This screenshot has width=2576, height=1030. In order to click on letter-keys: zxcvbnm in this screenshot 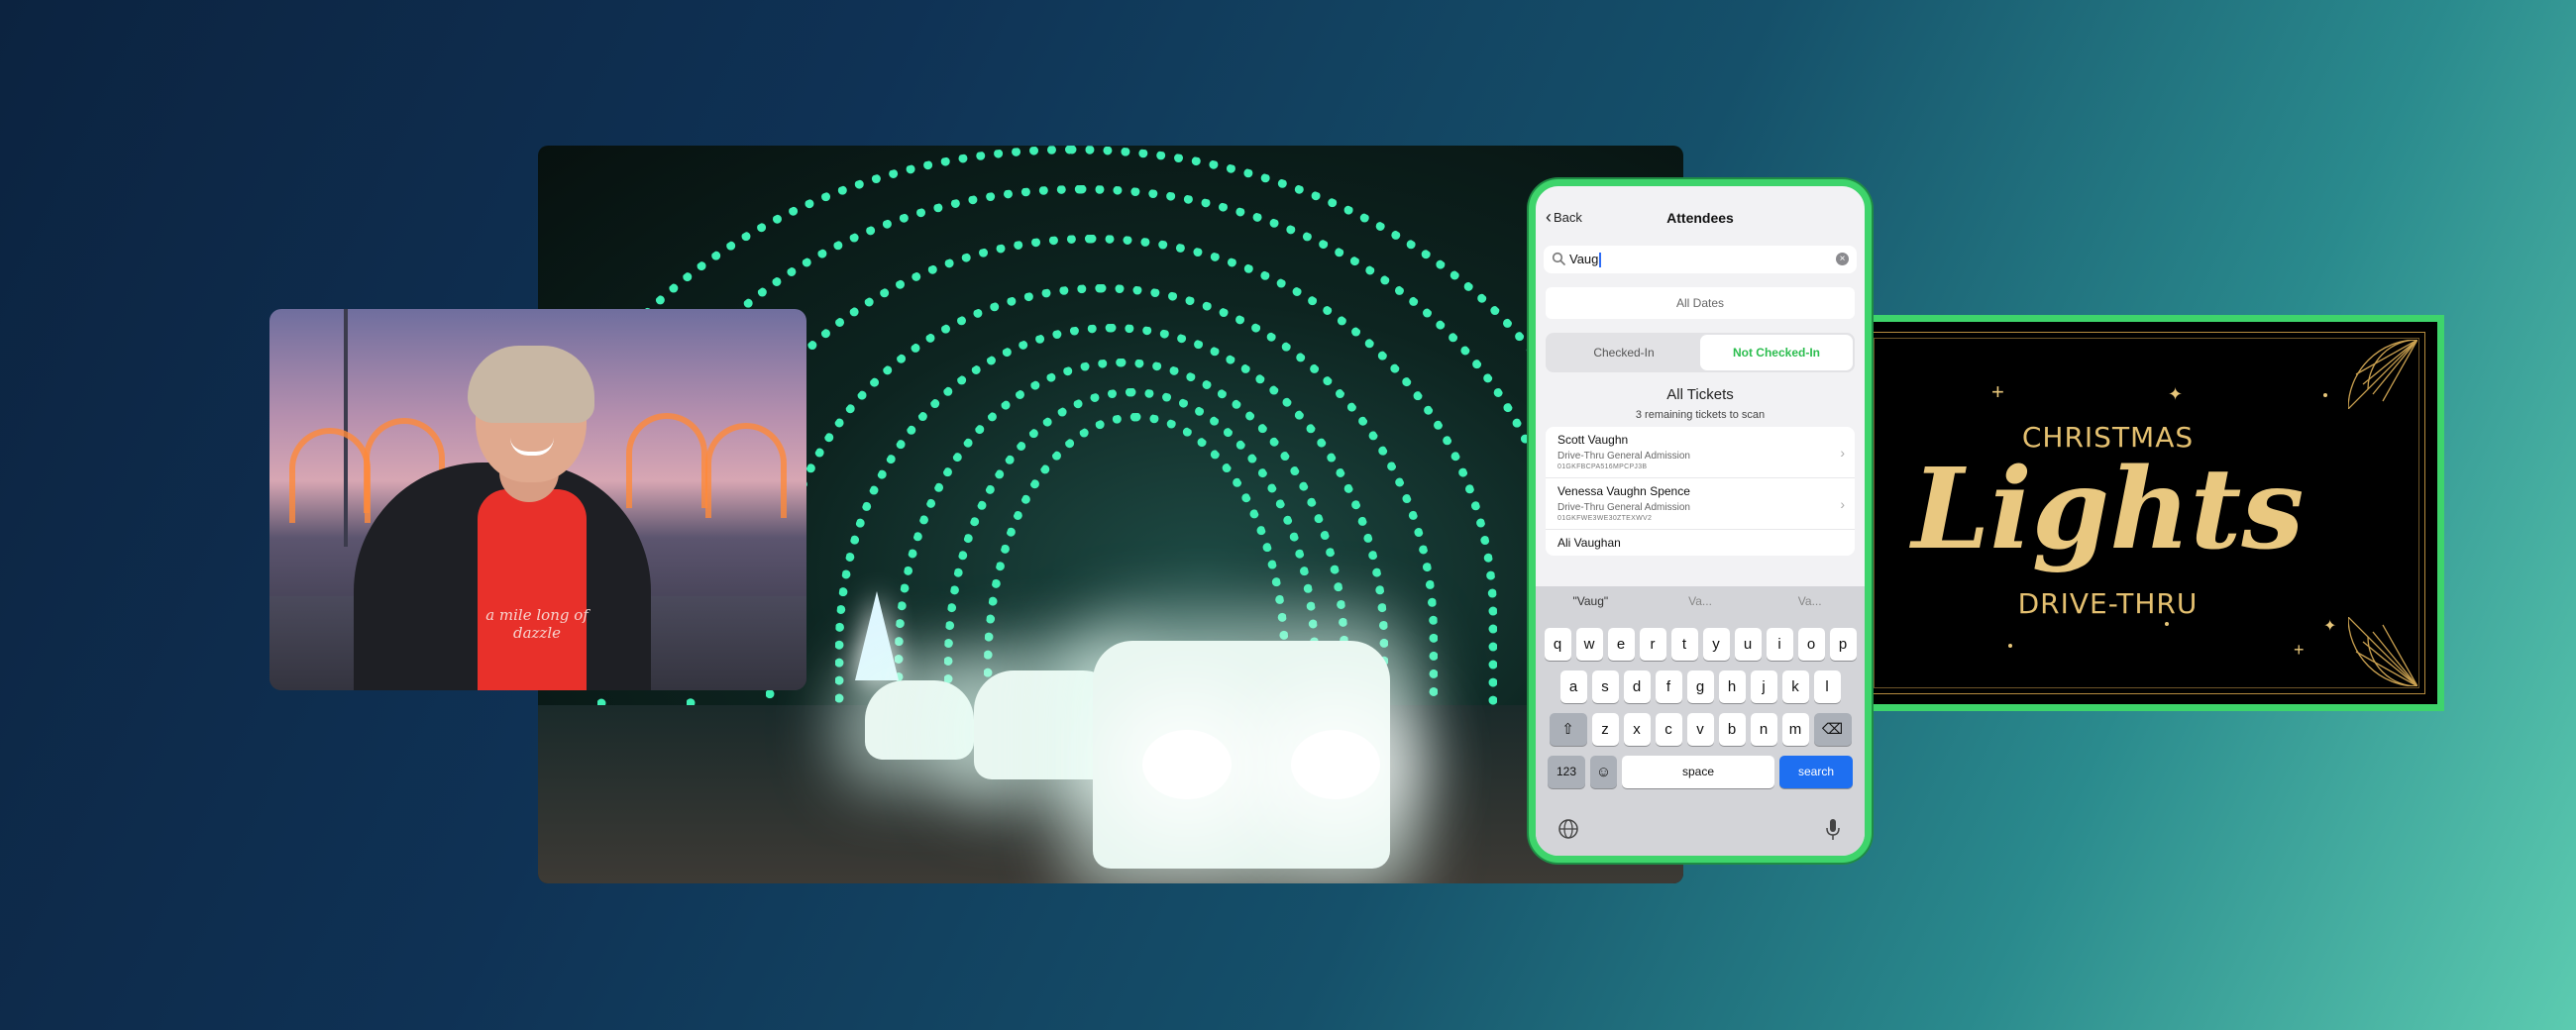, I will do `click(1700, 730)`.